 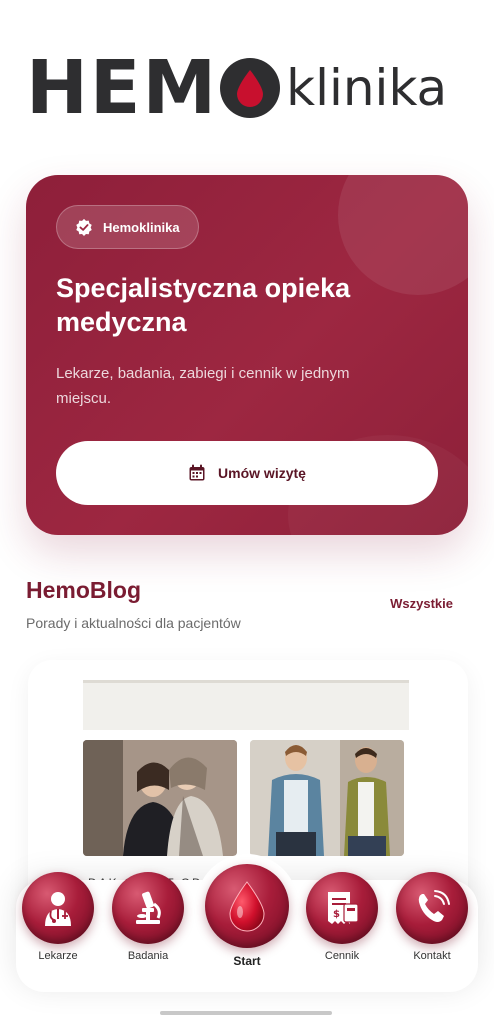 I want to click on logo-hemo-text: HEM, so click(x=122, y=88).